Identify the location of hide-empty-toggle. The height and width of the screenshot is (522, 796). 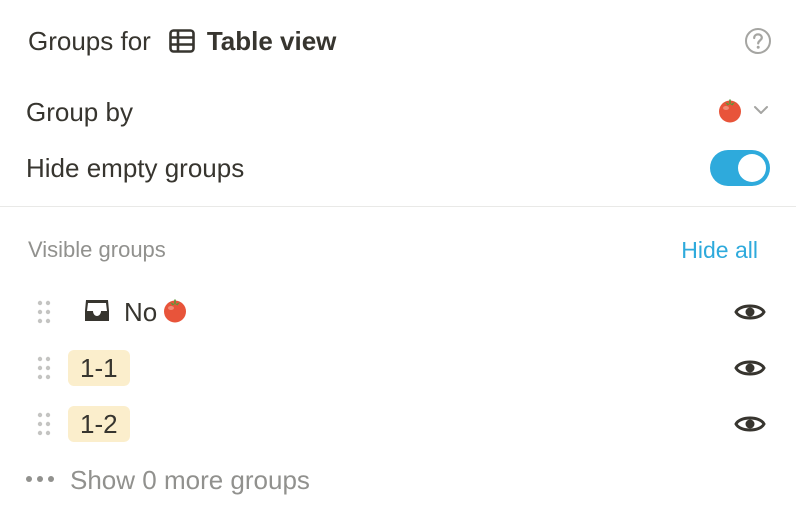
(740, 168).